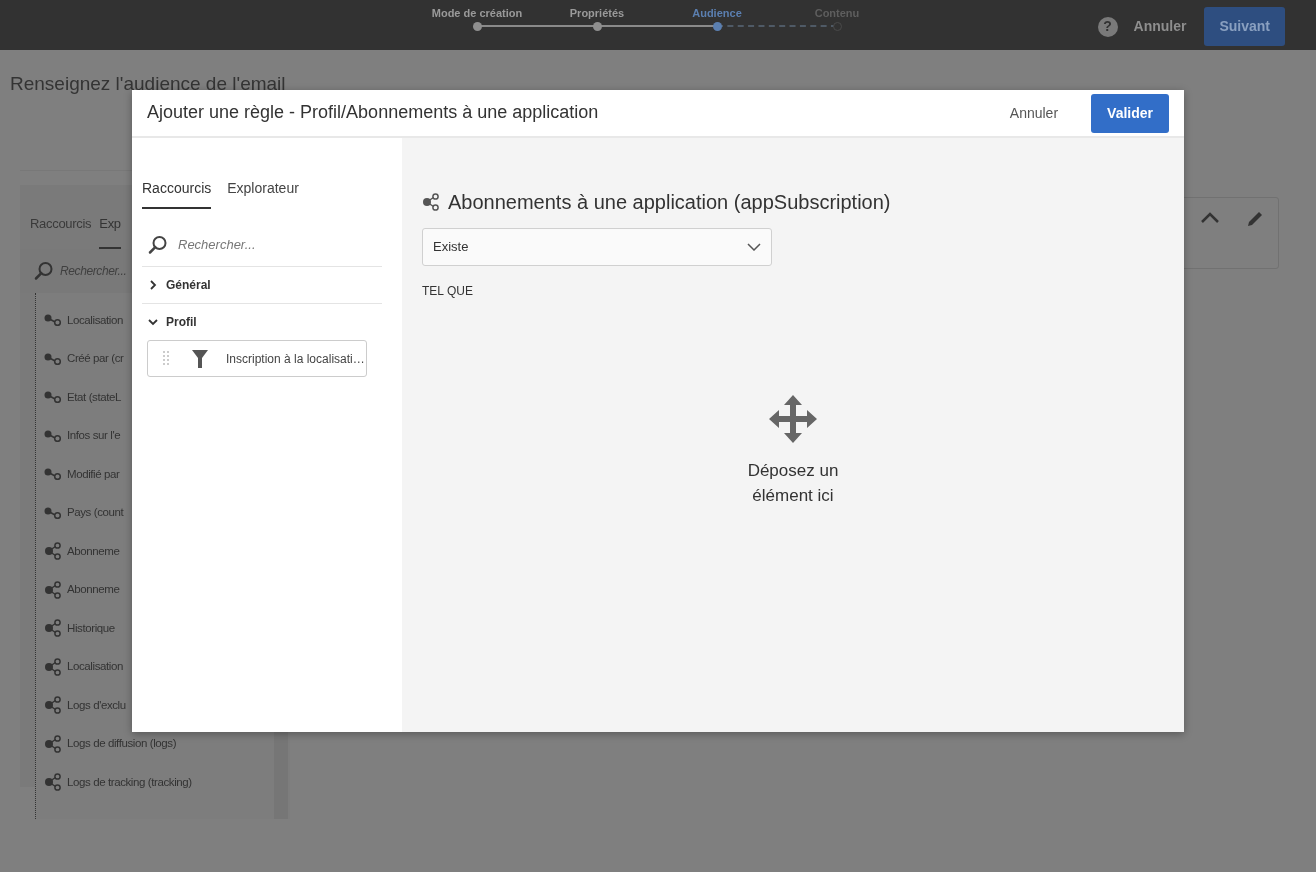  I want to click on page-heading: Renseignez l'audience de l'email, so click(148, 84).